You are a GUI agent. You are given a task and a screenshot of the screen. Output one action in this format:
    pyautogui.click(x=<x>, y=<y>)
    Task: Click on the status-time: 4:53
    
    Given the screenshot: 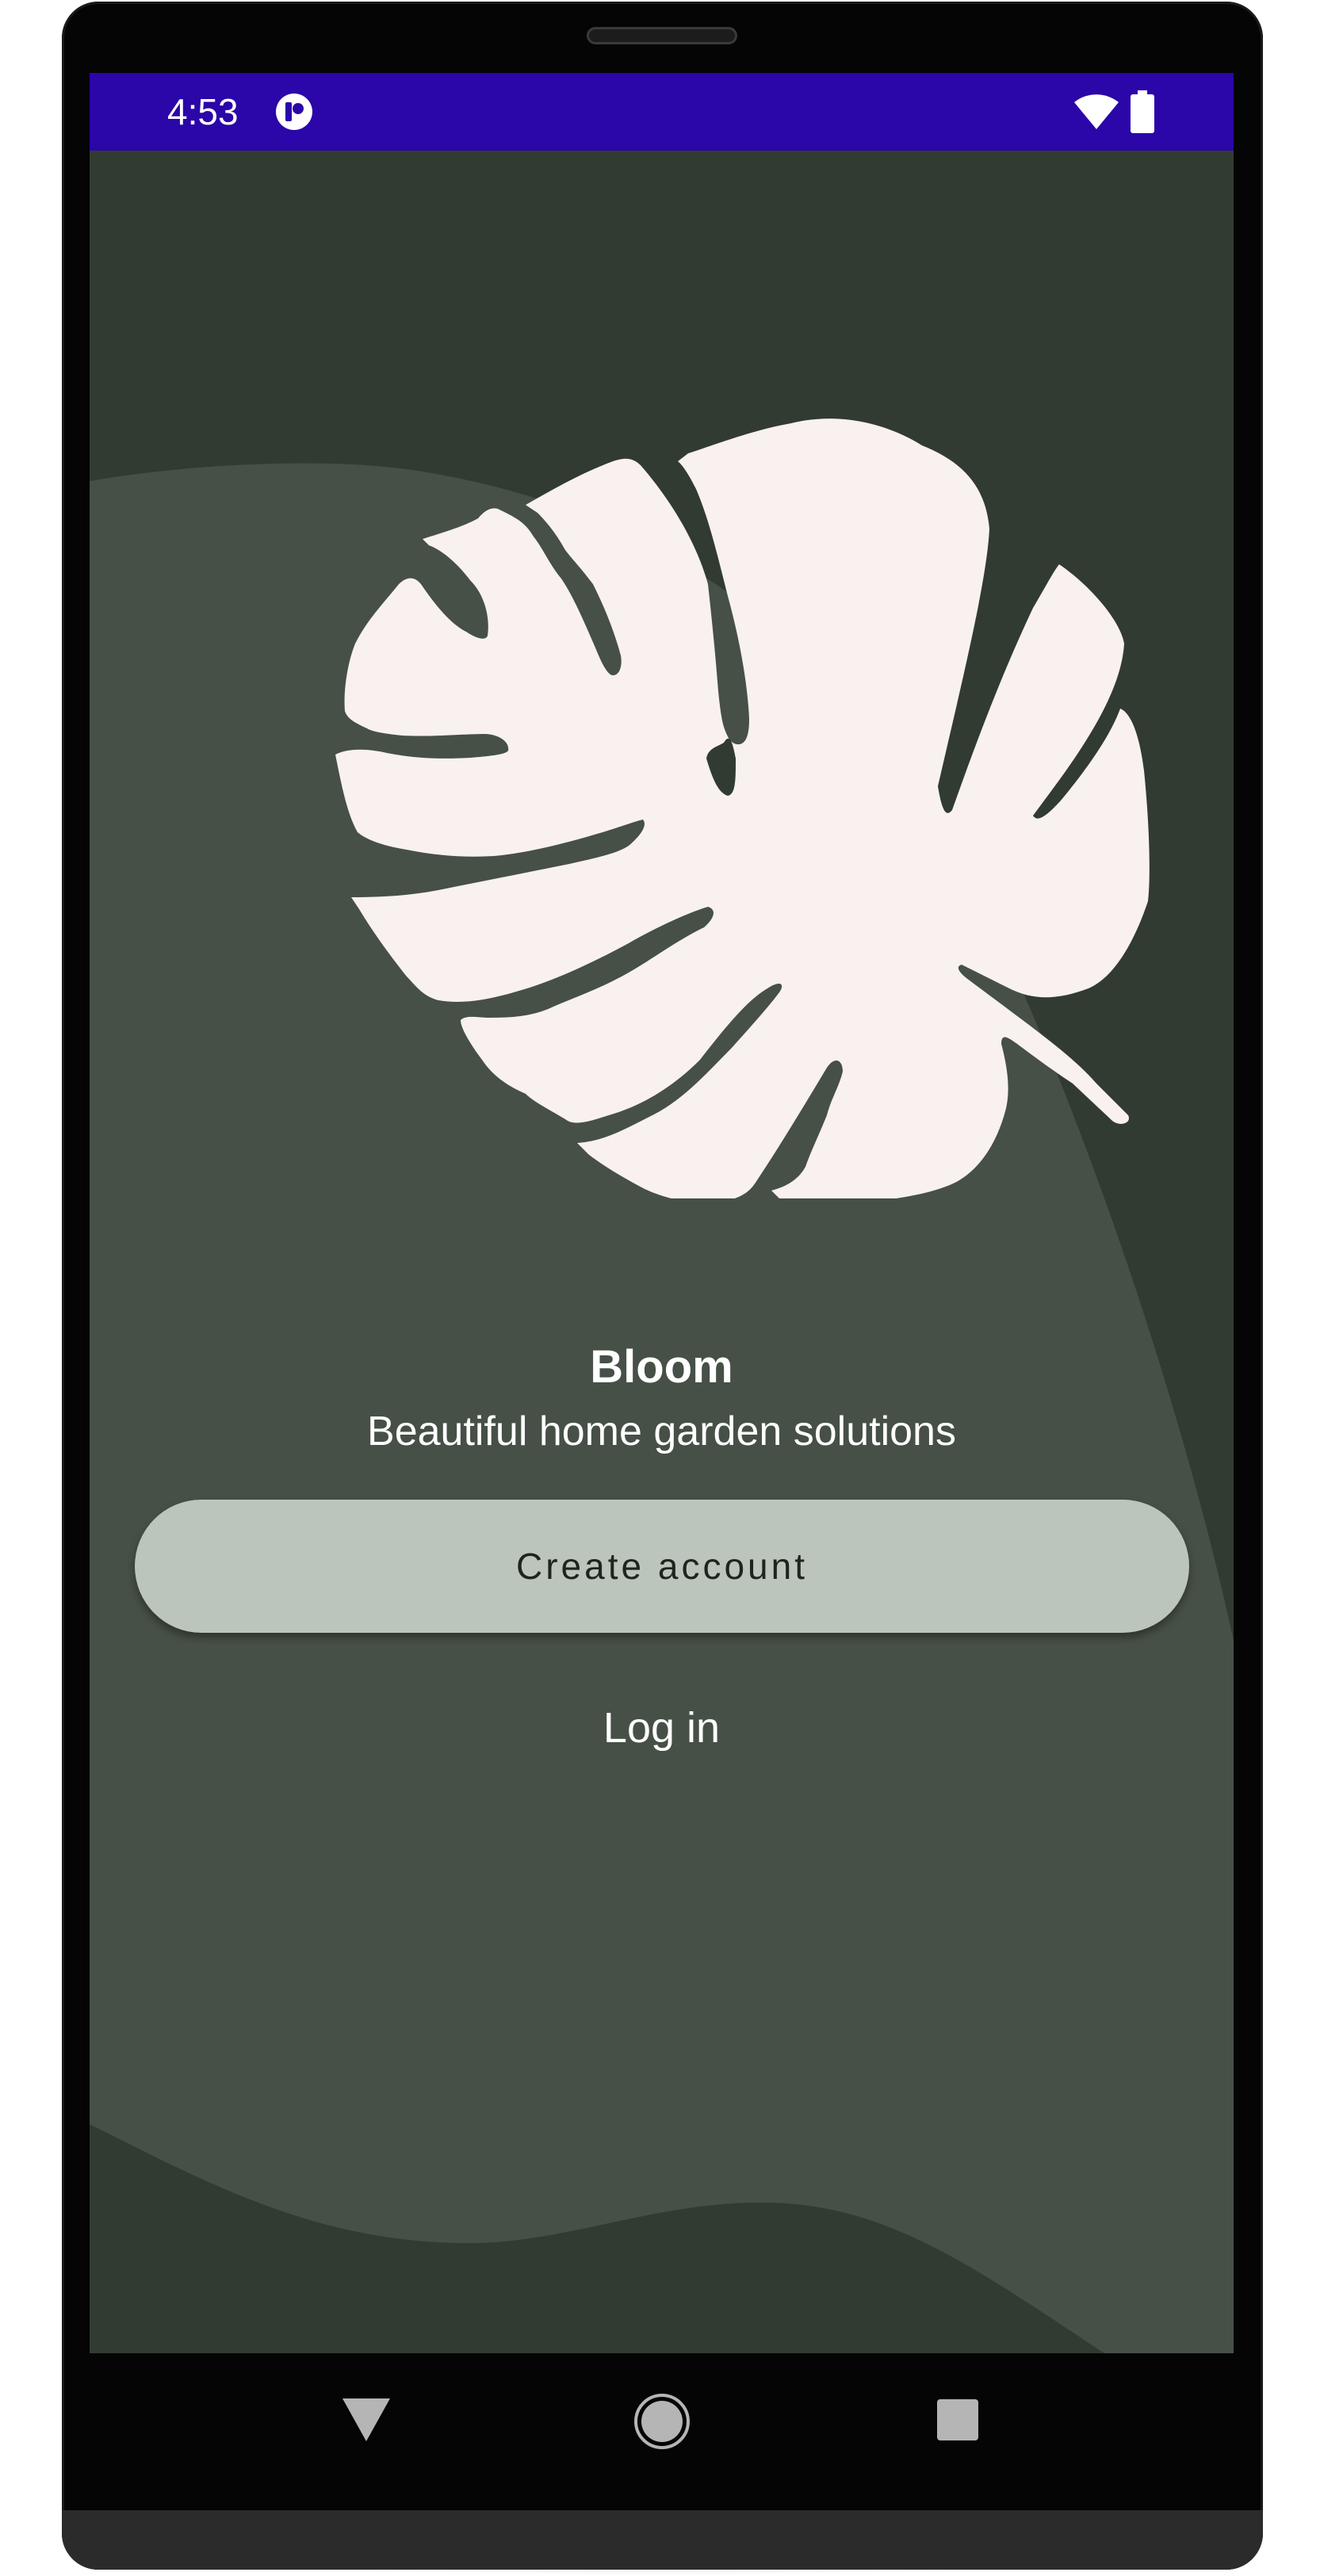 What is the action you would take?
    pyautogui.click(x=203, y=111)
    